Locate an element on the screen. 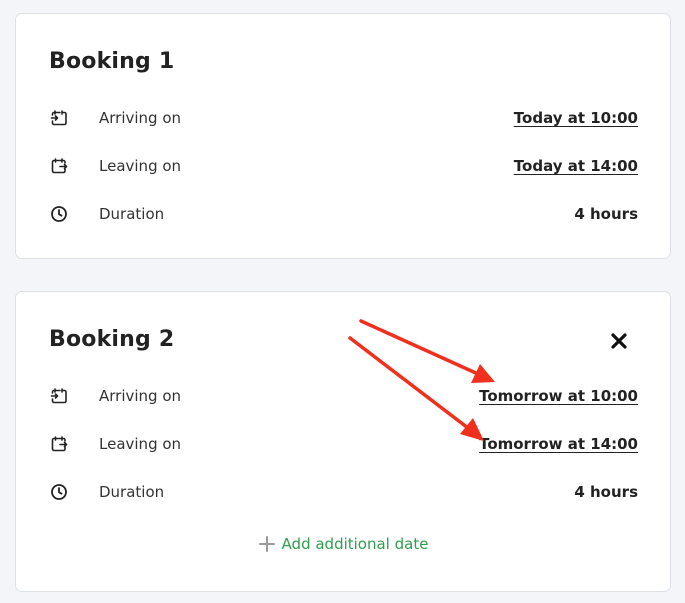 The height and width of the screenshot is (603, 685). plus-icon is located at coordinates (267, 544).